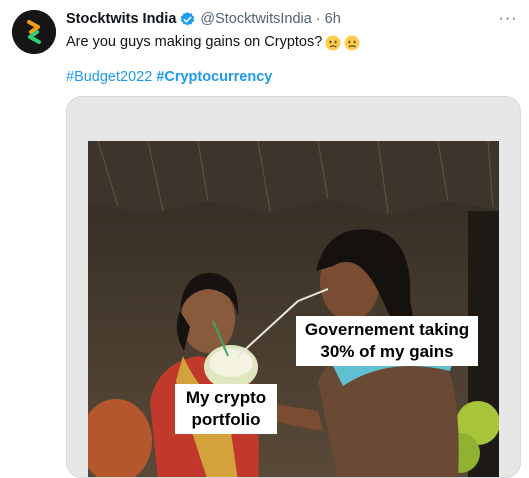  I want to click on stocktwits-logo-icon, so click(34, 32).